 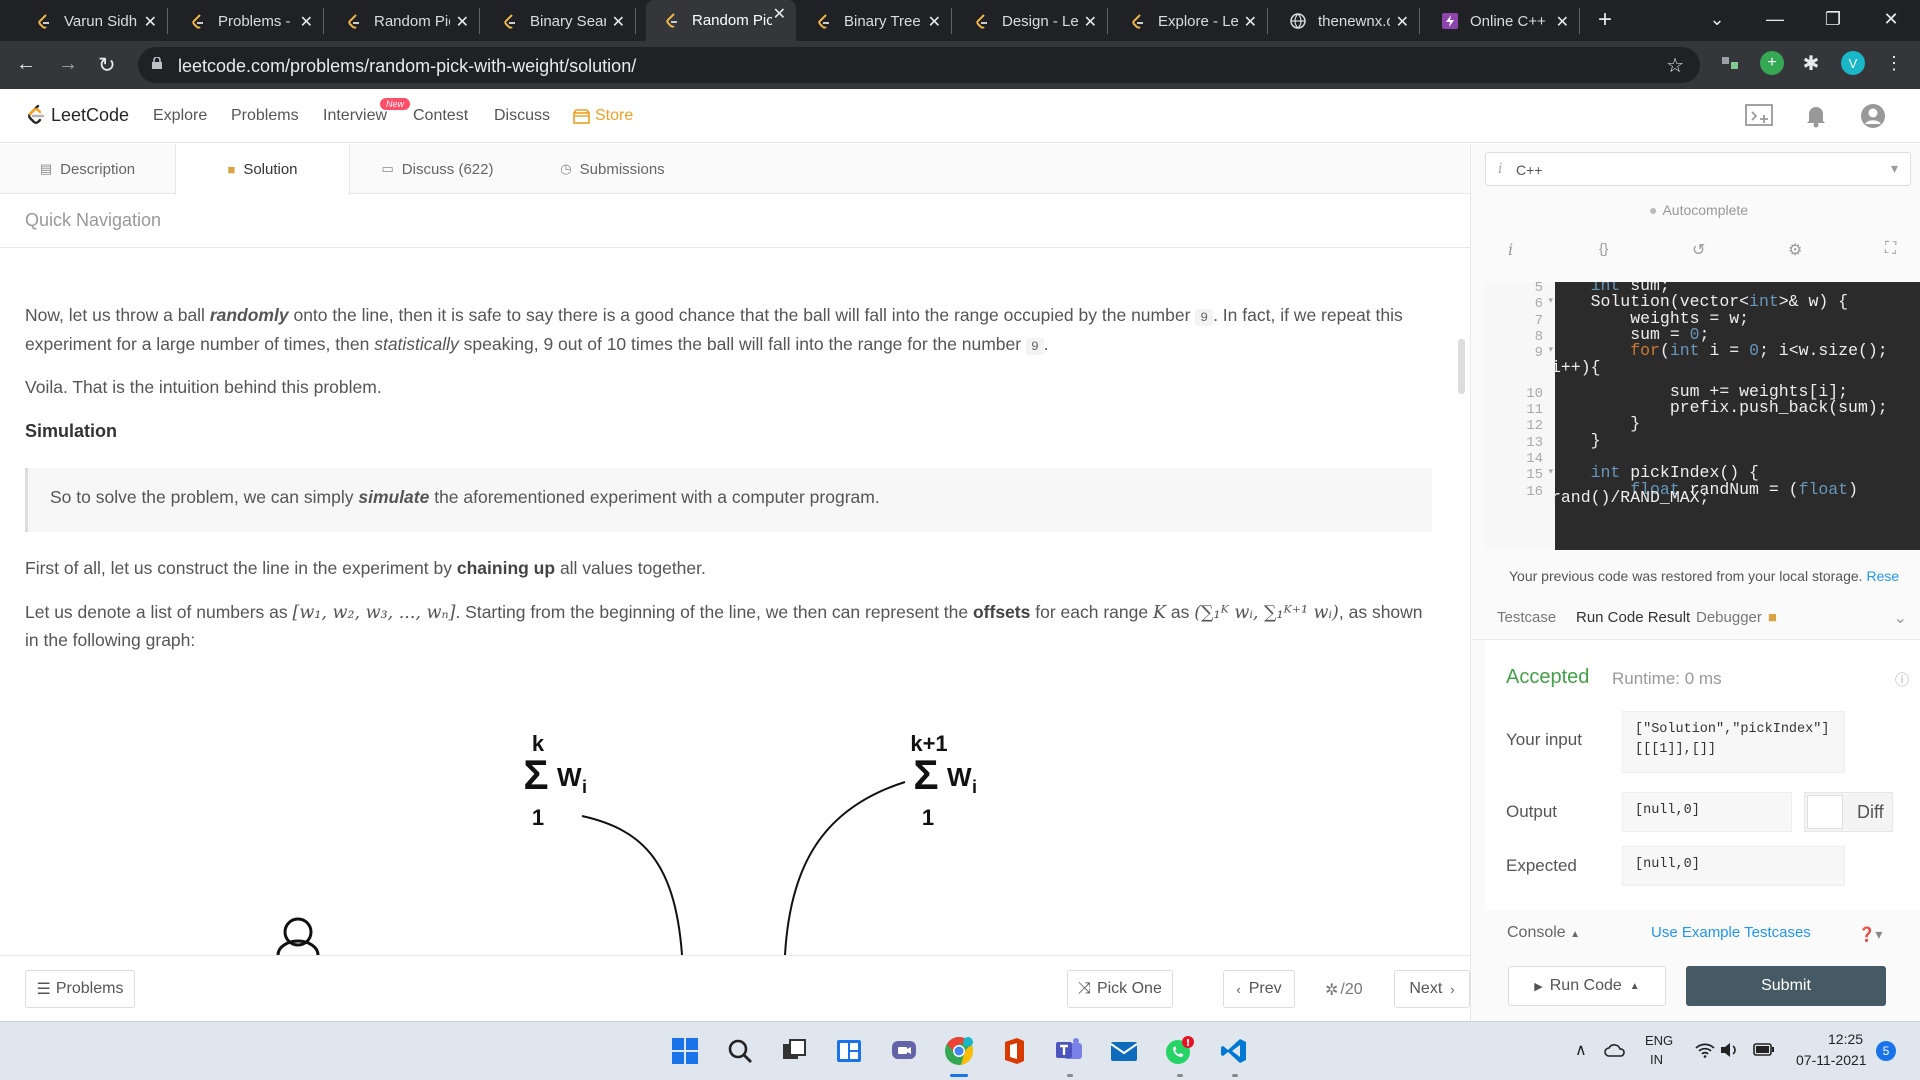 I want to click on vscode-icon, so click(x=1234, y=1051).